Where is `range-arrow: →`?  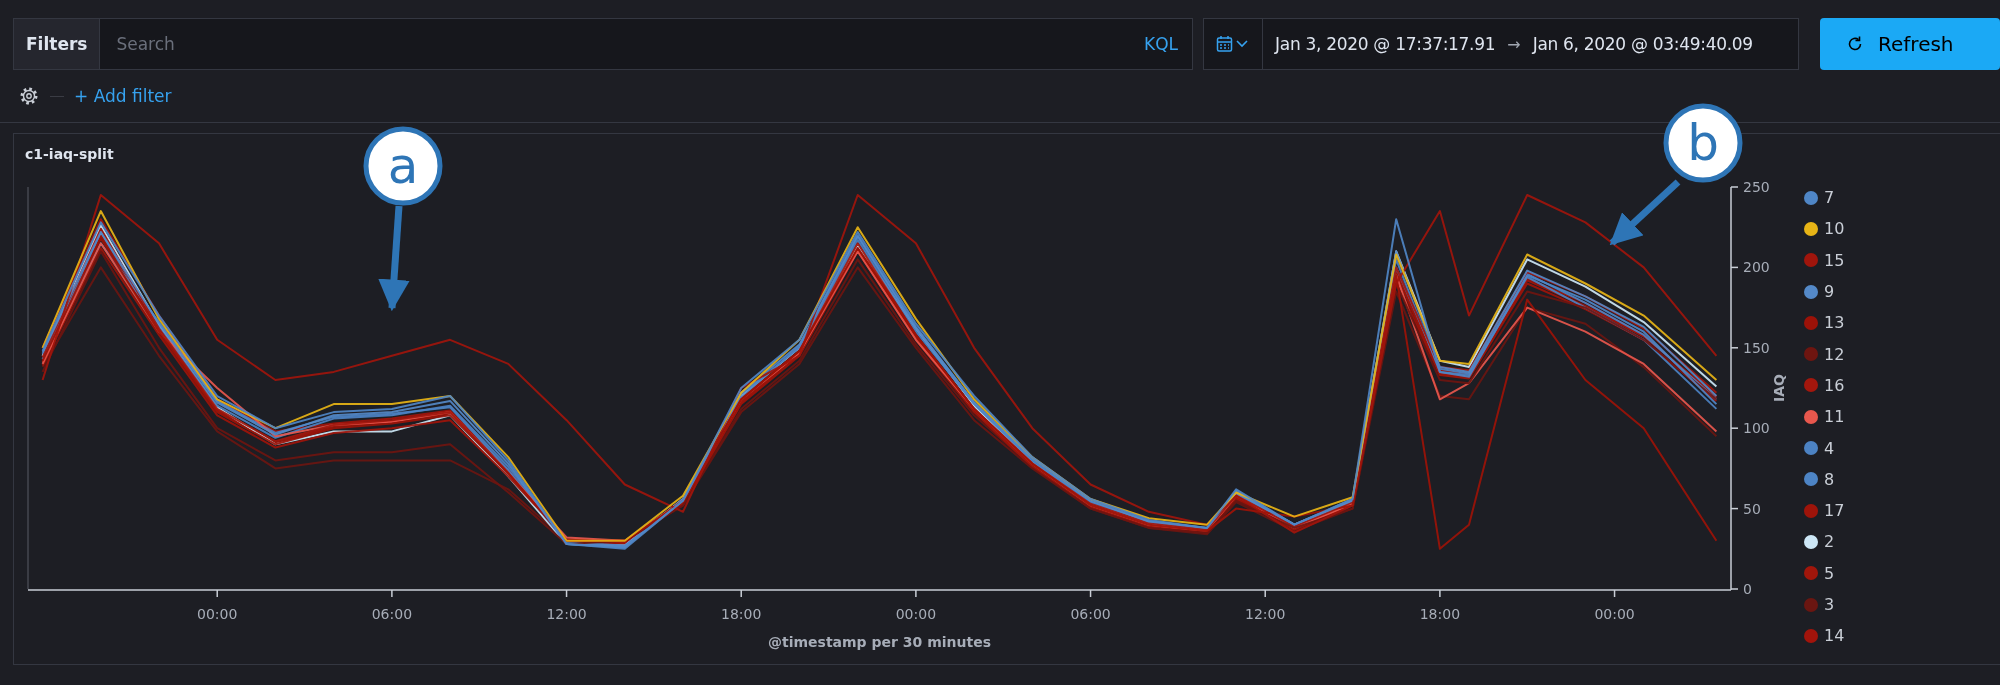
range-arrow: → is located at coordinates (1514, 44).